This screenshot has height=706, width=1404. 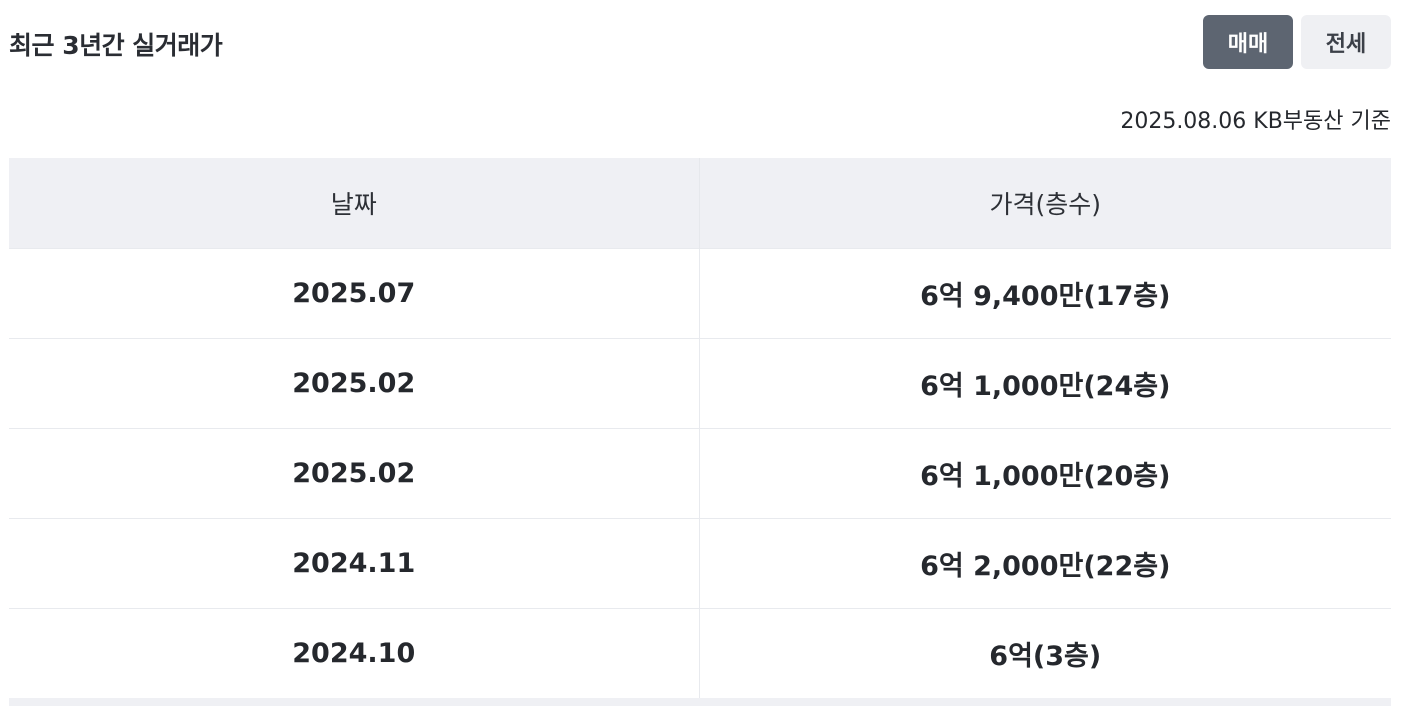 I want to click on table-row: 2025.02 6억 1,000만(20층), so click(x=700, y=472).